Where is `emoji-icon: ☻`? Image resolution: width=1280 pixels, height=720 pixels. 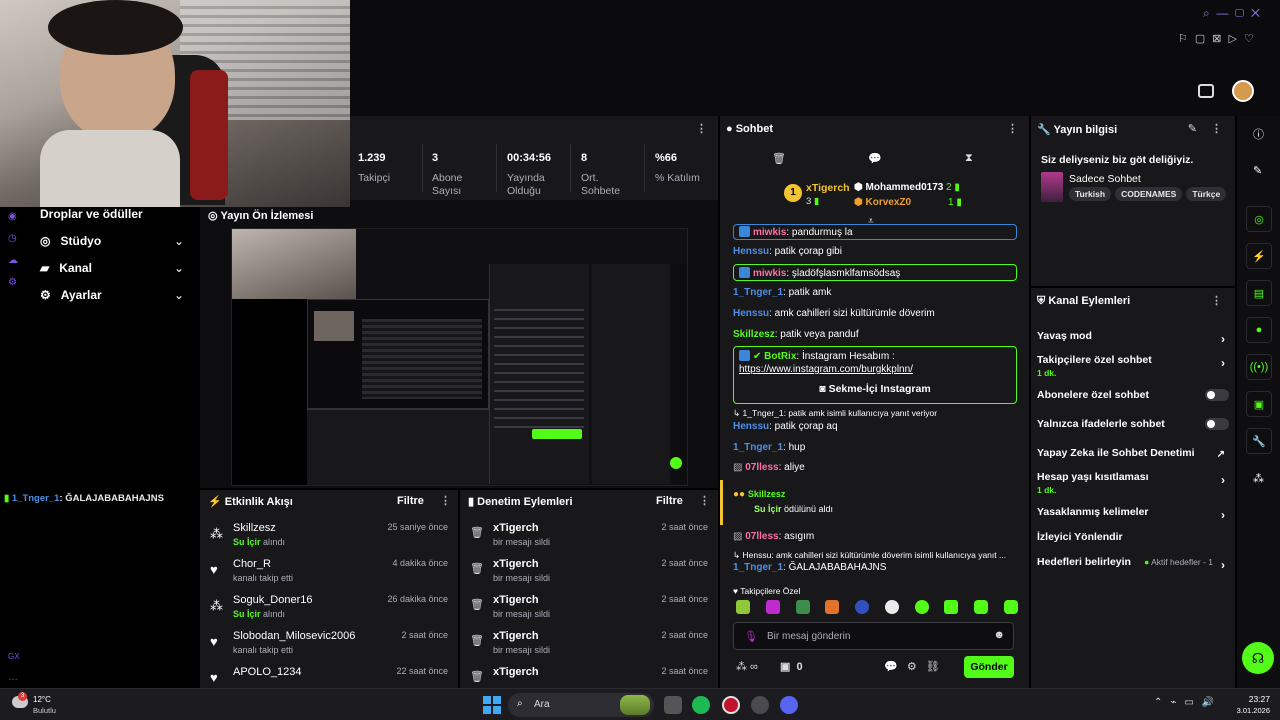
emoji-icon: ☻ is located at coordinates (999, 635).